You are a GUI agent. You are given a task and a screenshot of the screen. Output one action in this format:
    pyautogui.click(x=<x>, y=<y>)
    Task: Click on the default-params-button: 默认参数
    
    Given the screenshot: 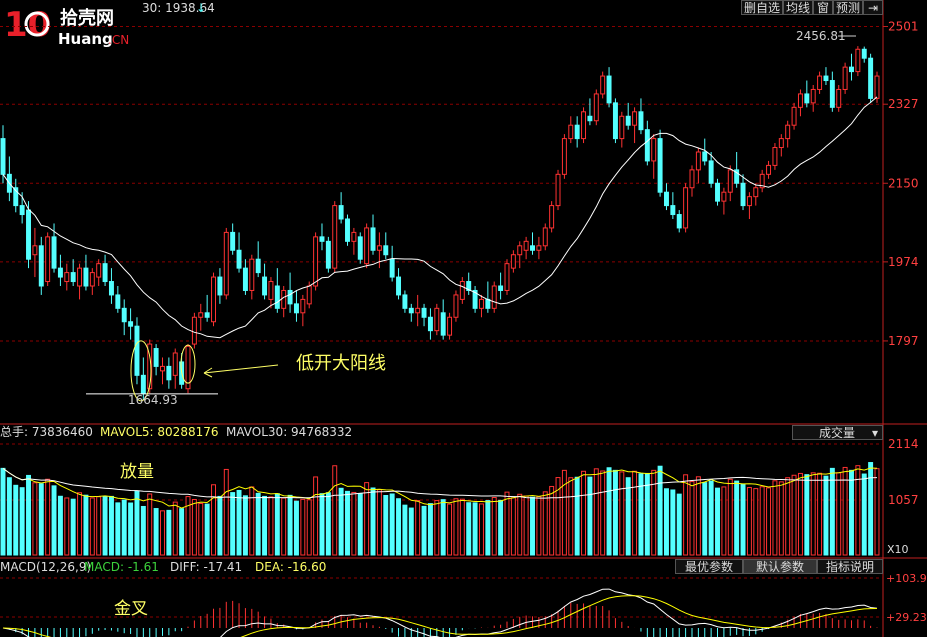 What is the action you would take?
    pyautogui.click(x=780, y=566)
    